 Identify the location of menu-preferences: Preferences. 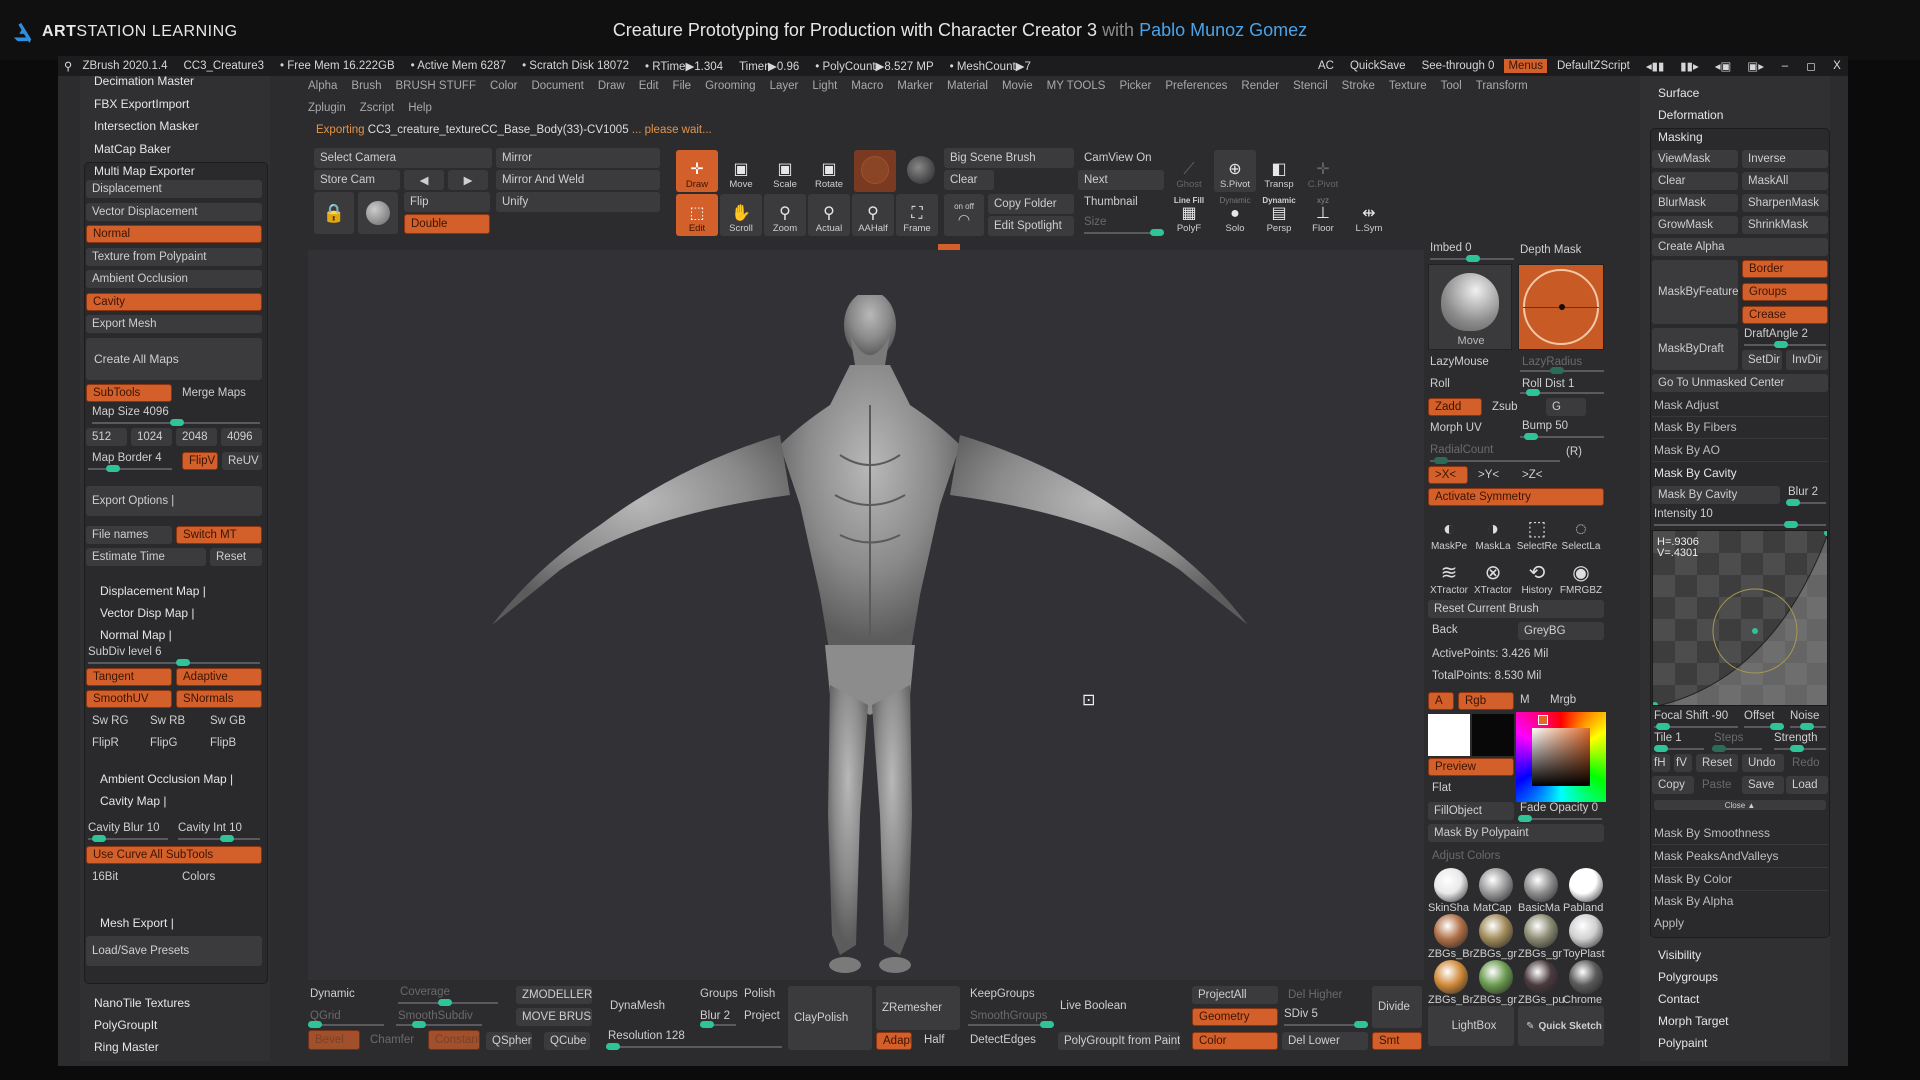
(1196, 89).